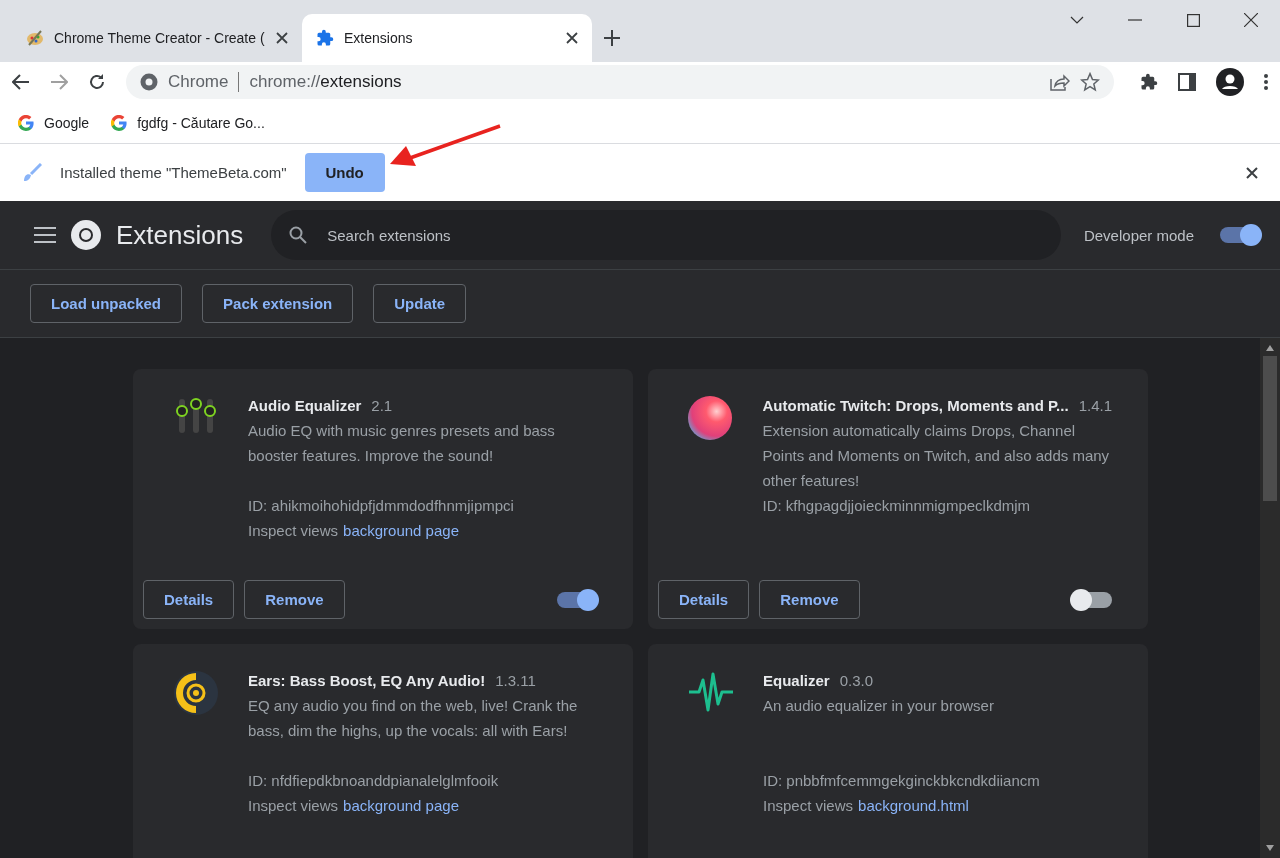 The width and height of the screenshot is (1280, 858). Describe the element at coordinates (1090, 82) in the screenshot. I see `star-icon` at that location.